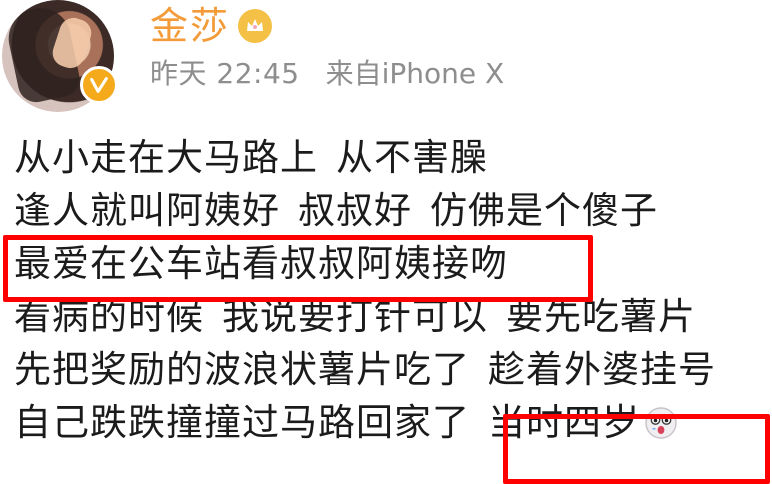 The height and width of the screenshot is (484, 772). I want to click on content-line: 逢人就叫阿姨好 叔叔好 仿佛是个傻子, so click(393, 210).